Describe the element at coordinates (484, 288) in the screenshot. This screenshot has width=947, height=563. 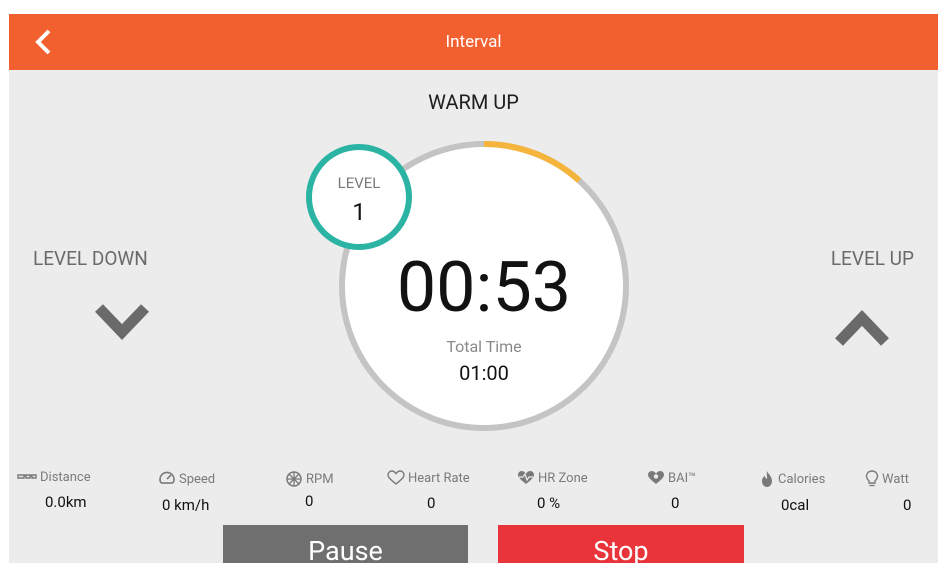
I see `countdown-timer: 00:53` at that location.